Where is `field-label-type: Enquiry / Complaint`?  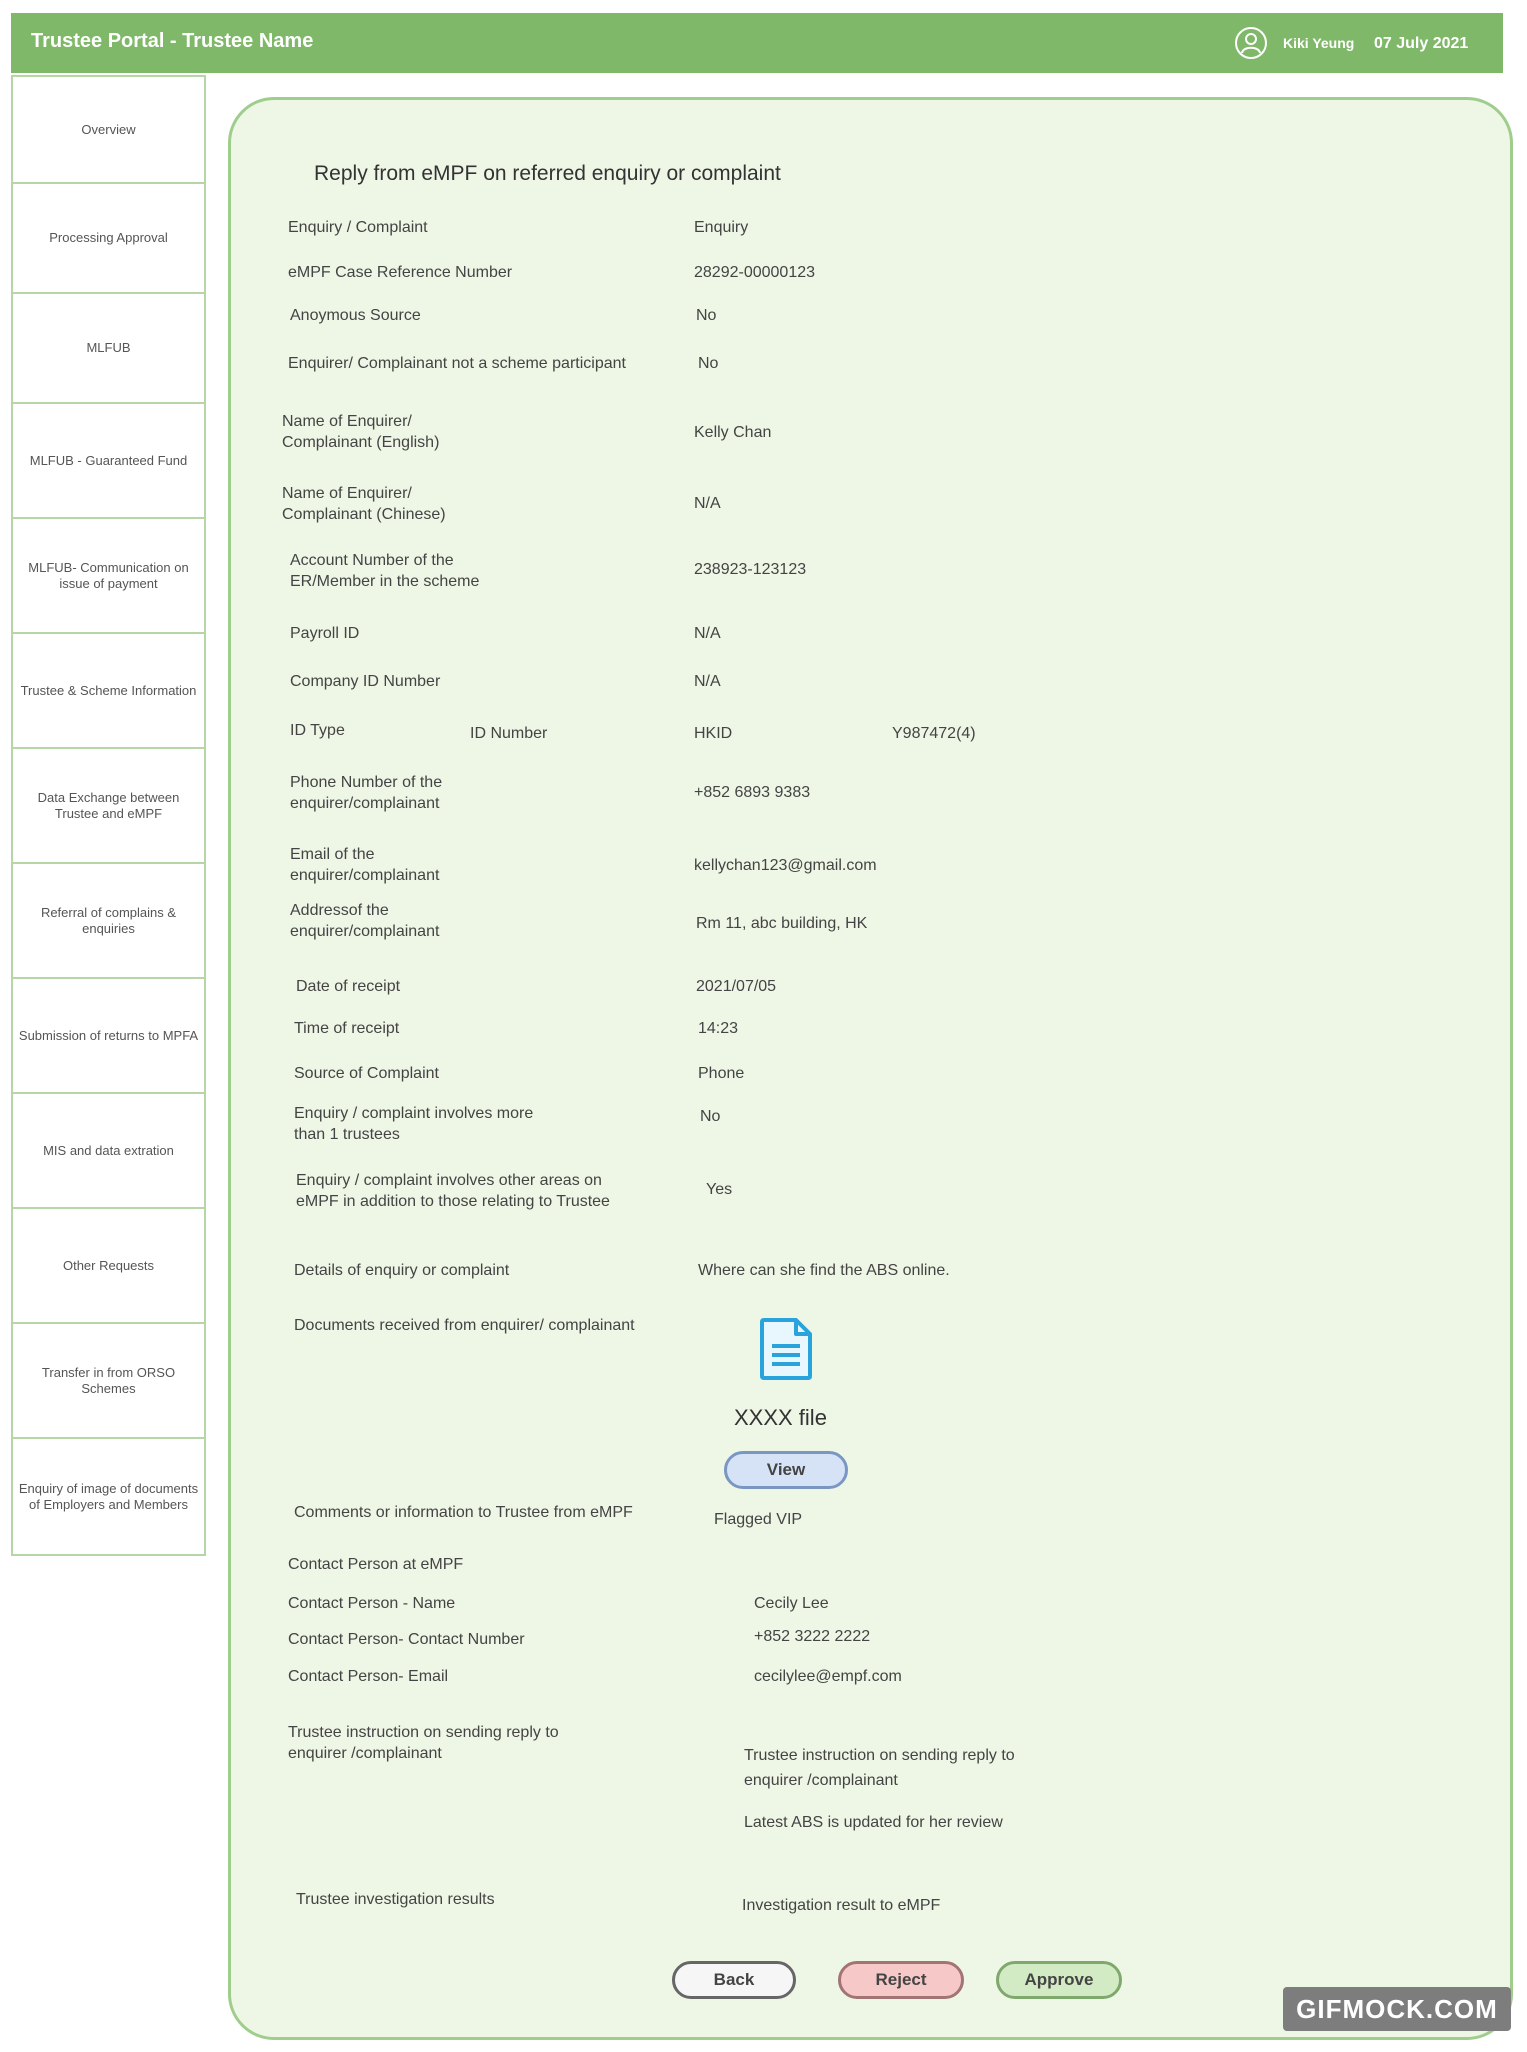
field-label-type: Enquiry / Complaint is located at coordinates (358, 227).